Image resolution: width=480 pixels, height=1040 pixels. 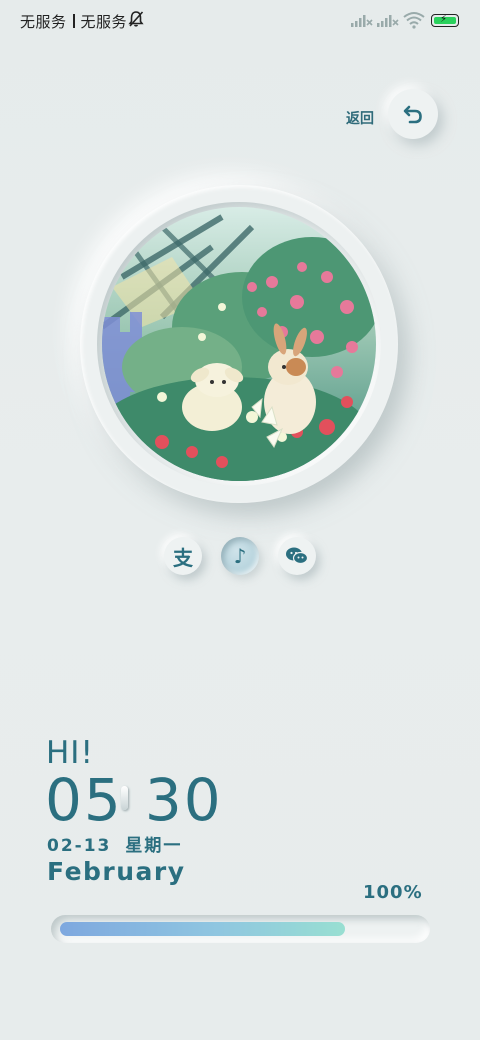 What do you see at coordinates (104, 22) in the screenshot?
I see `carrier-2: 无服务` at bounding box center [104, 22].